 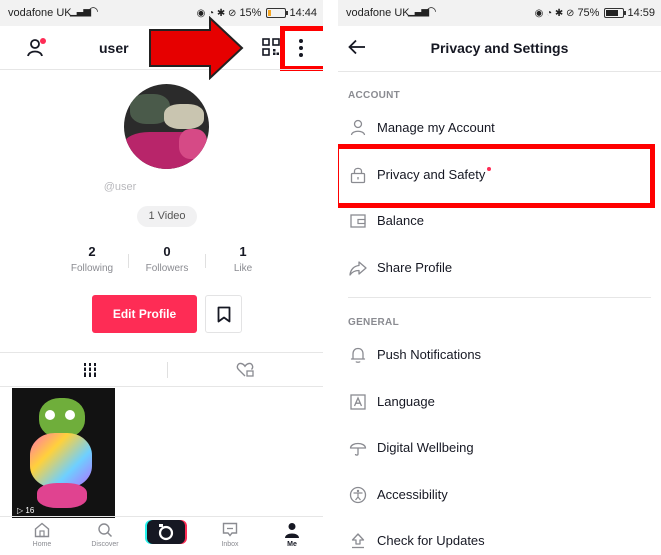 What do you see at coordinates (330, 277) in the screenshot?
I see `screen-gap` at bounding box center [330, 277].